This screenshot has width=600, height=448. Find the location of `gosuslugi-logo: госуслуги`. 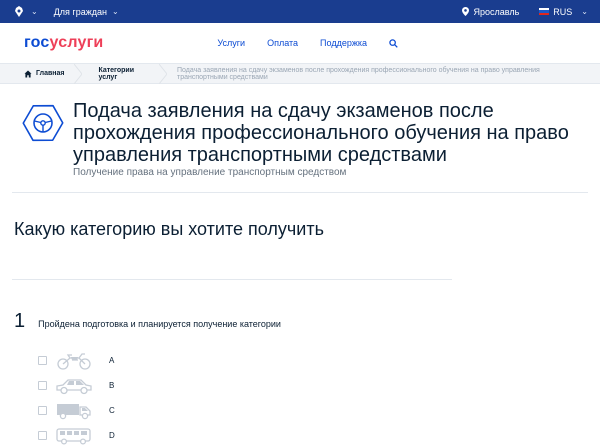

gosuslugi-logo: госуслуги is located at coordinates (63, 43).